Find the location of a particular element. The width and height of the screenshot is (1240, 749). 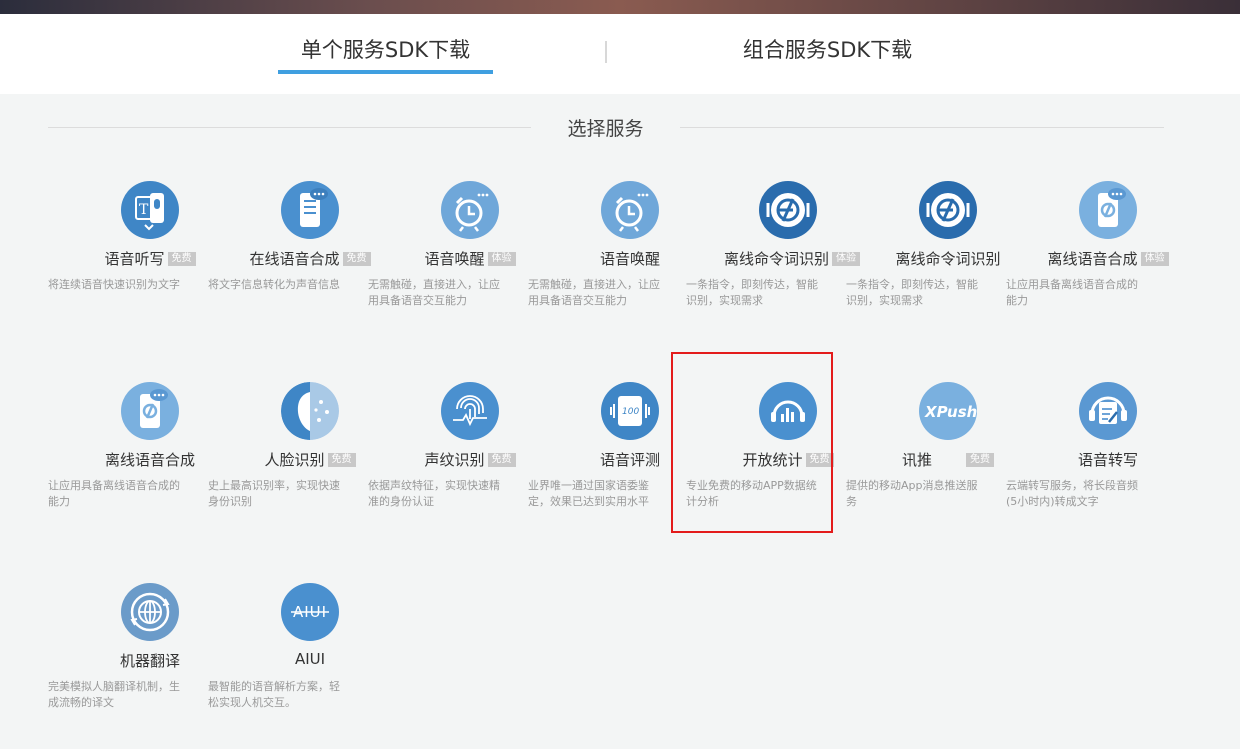

service-description: 史上最高识别率，实现快速身份识别 is located at coordinates (274, 493).